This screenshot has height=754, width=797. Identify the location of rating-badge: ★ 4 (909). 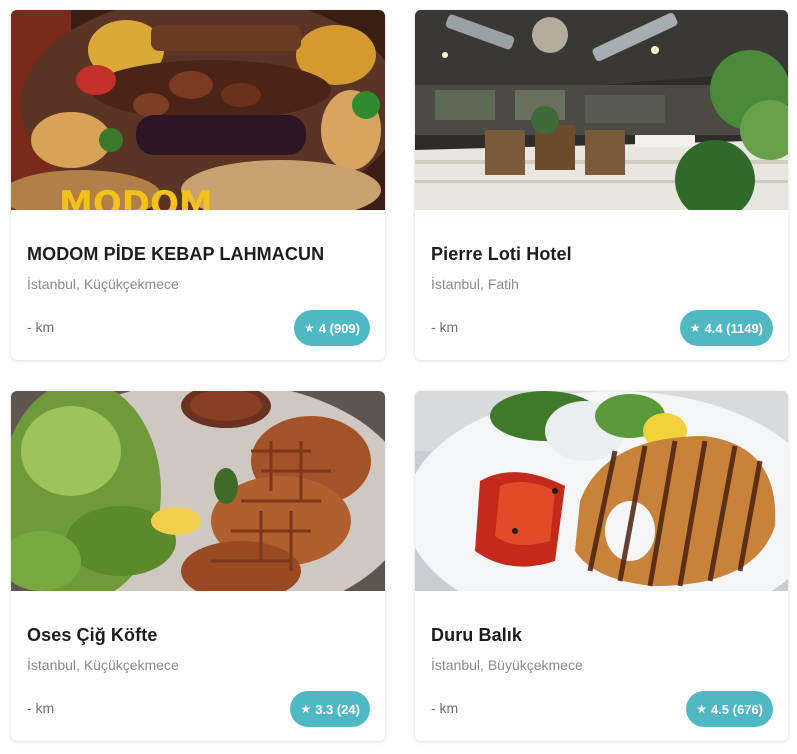
(332, 328).